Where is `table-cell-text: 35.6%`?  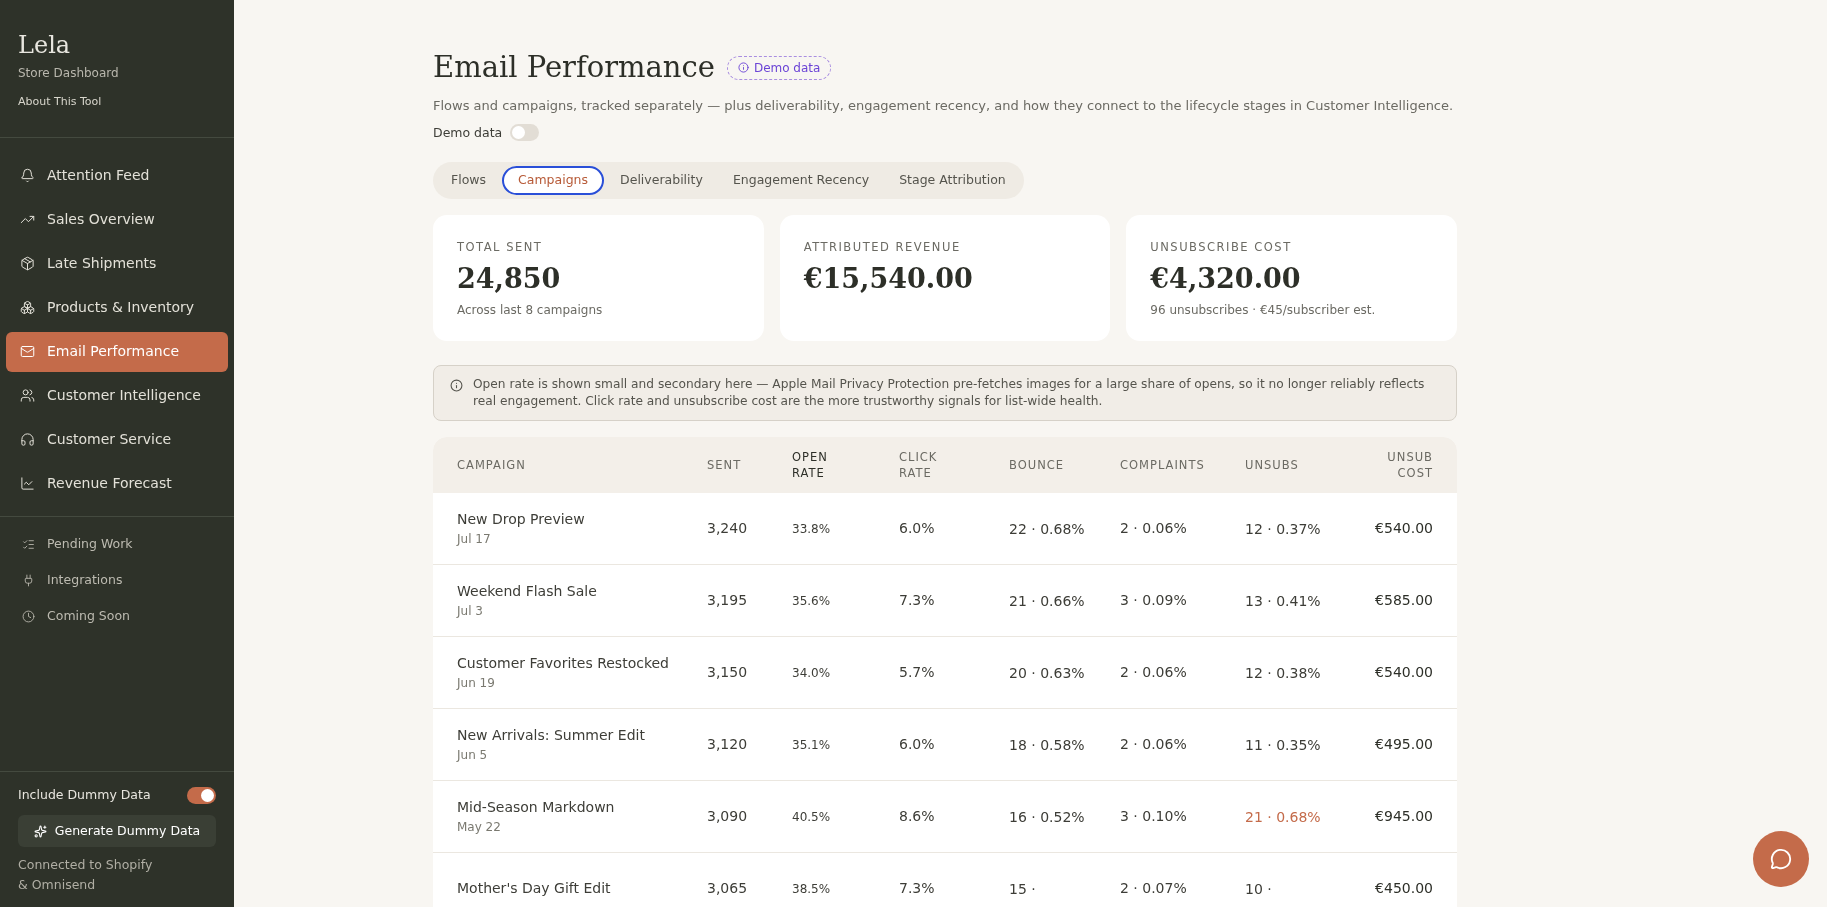
table-cell-text: 35.6% is located at coordinates (812, 601).